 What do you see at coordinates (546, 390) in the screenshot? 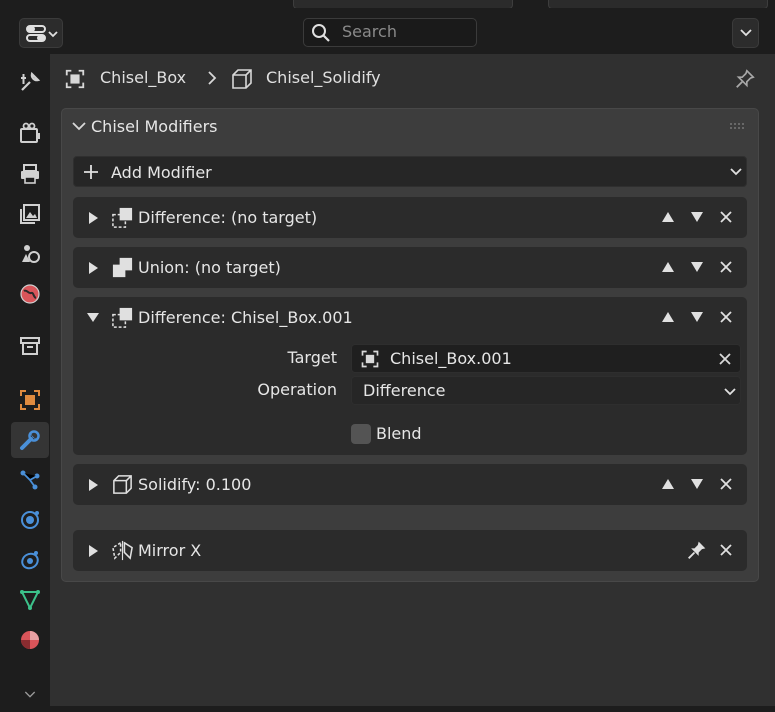
I see `operation-dropdown: Difference` at bounding box center [546, 390].